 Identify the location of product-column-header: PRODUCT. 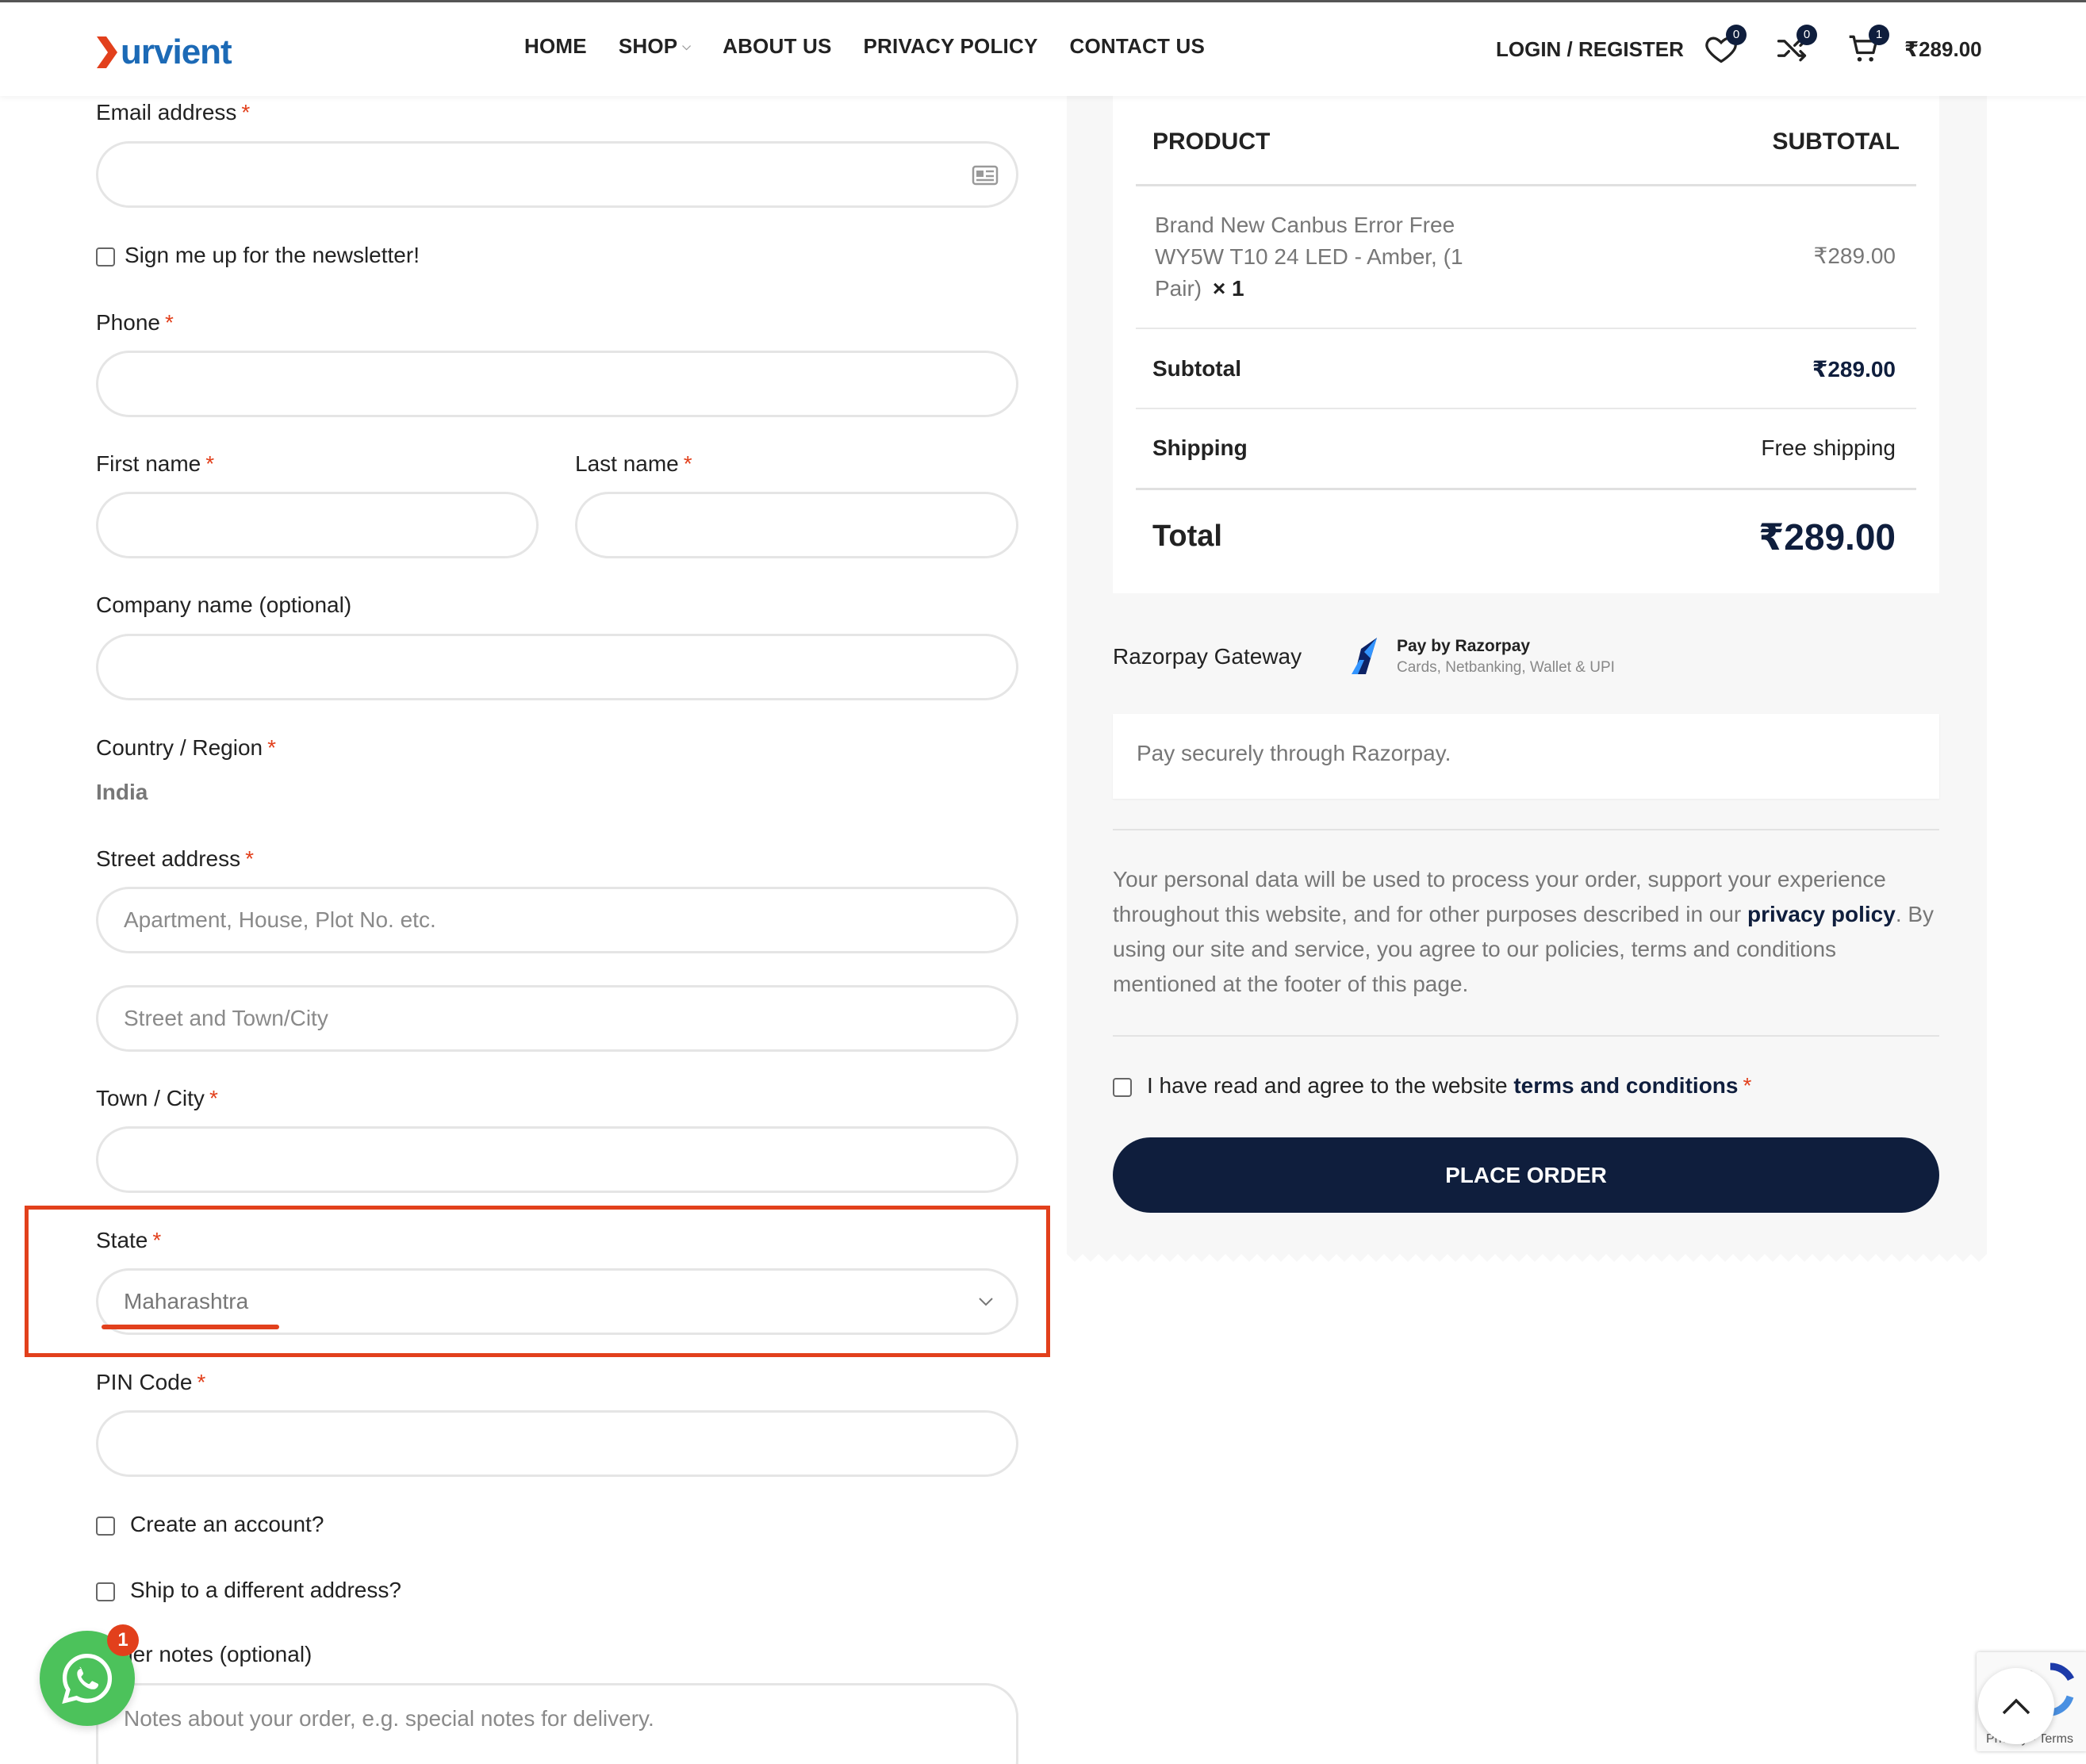
(1211, 141).